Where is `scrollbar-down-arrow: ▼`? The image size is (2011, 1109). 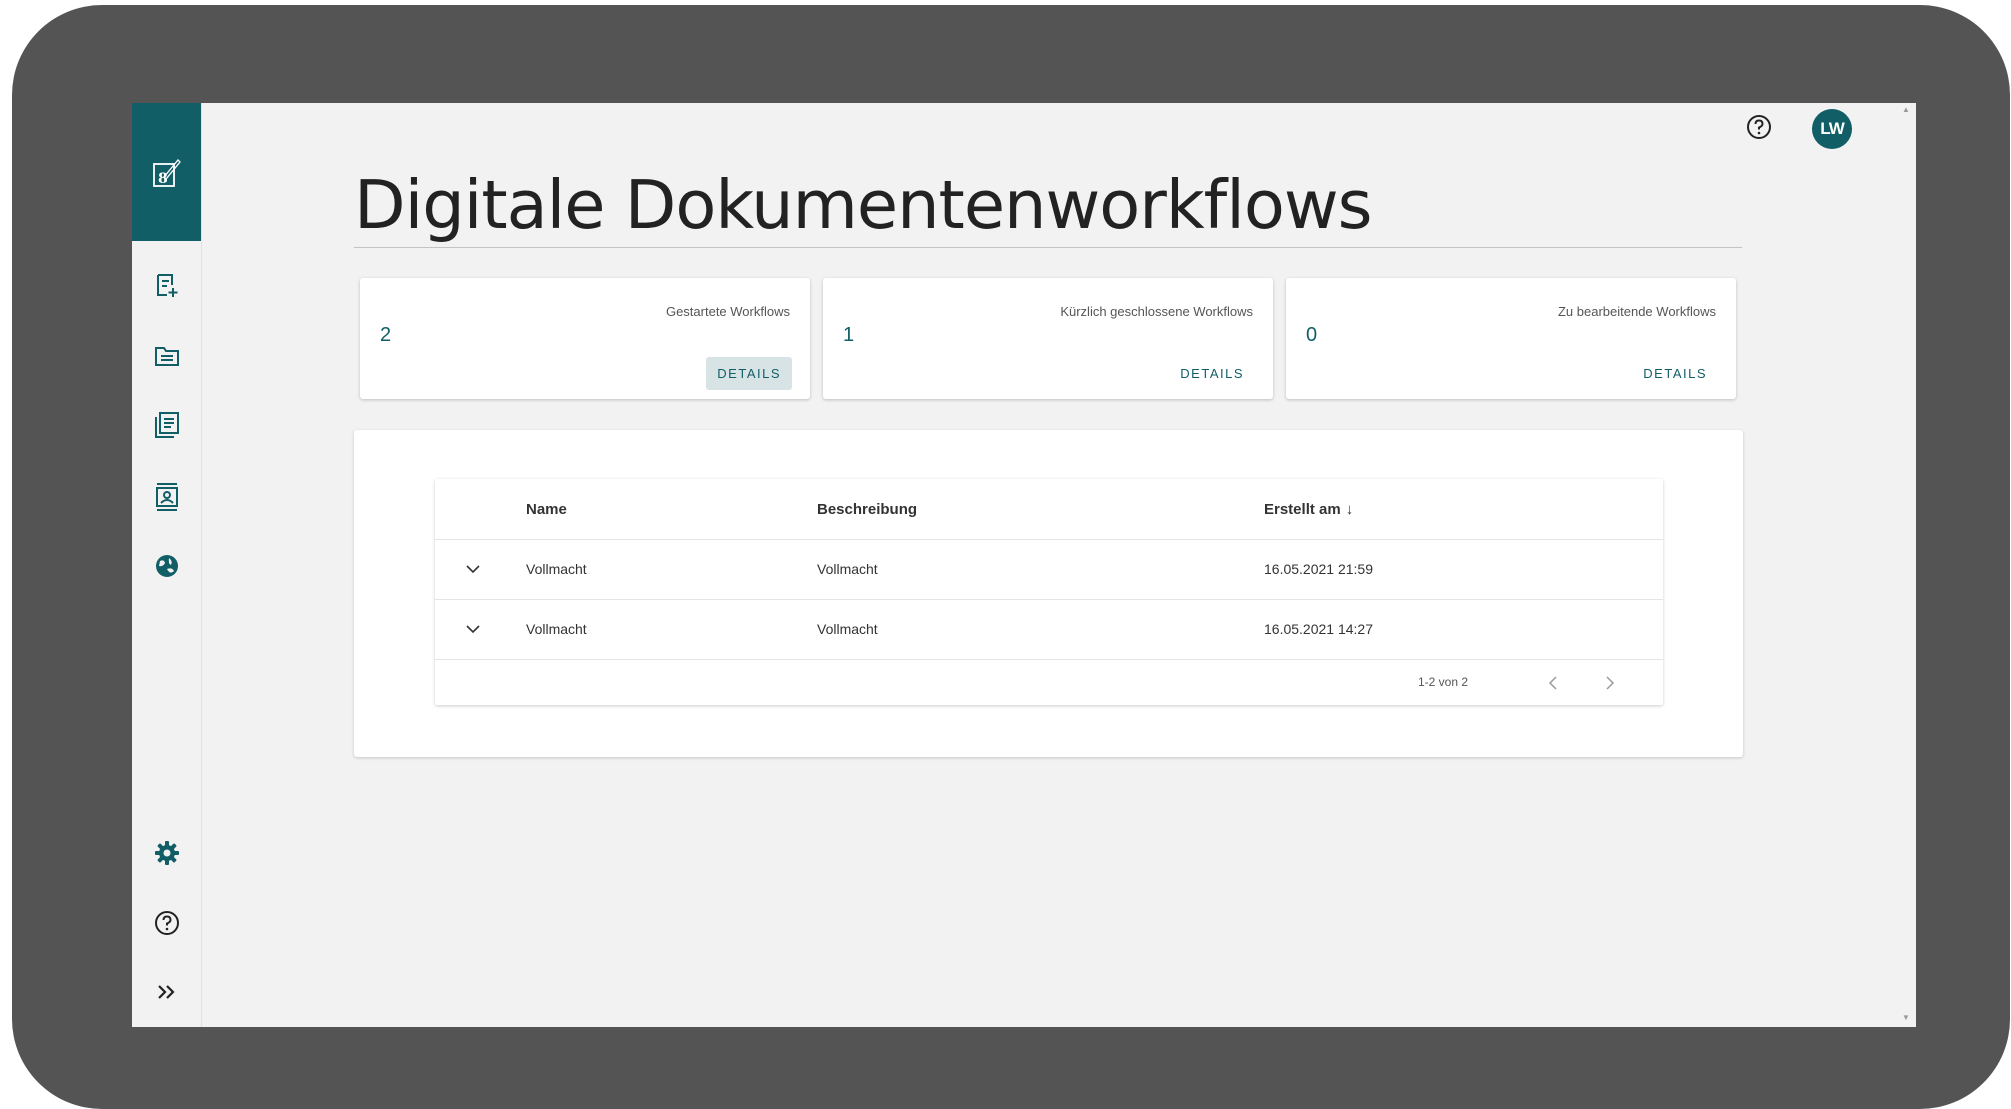
scrollbar-down-arrow: ▼ is located at coordinates (1906, 1018).